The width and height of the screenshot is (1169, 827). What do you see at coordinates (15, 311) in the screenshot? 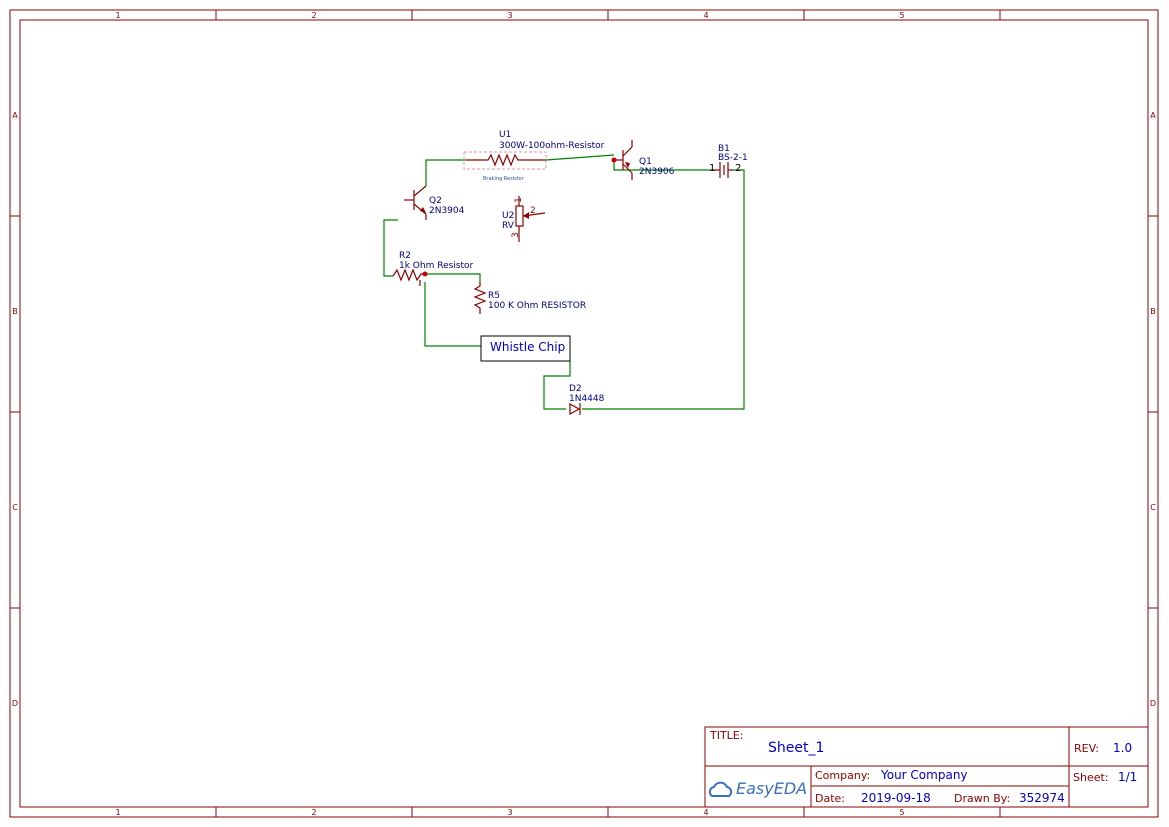
I see `row-label-left-b: B` at bounding box center [15, 311].